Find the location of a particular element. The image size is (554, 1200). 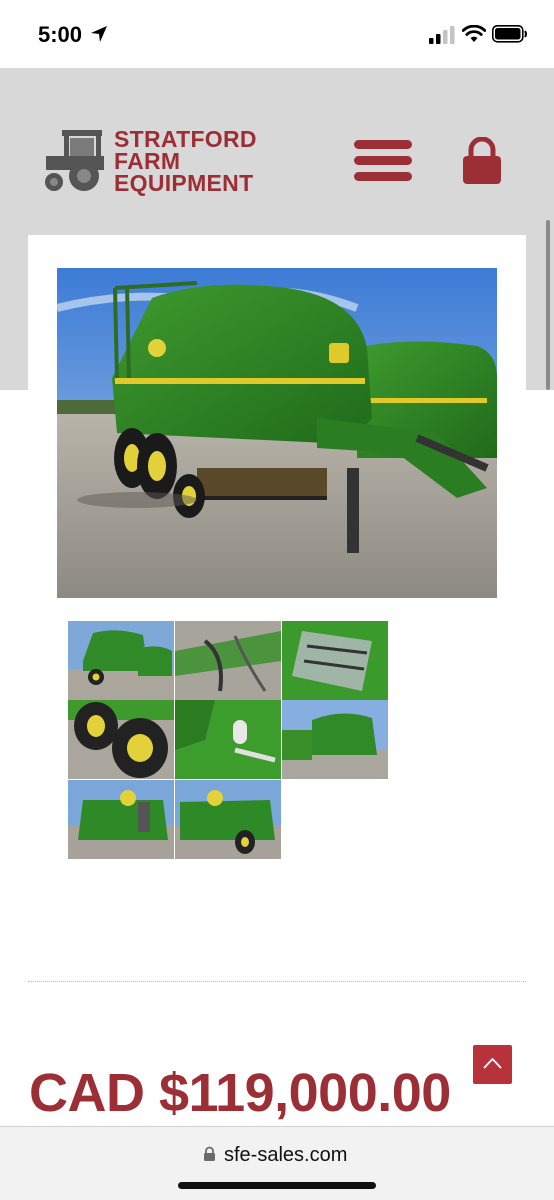

location-arrow-icon is located at coordinates (99, 34).